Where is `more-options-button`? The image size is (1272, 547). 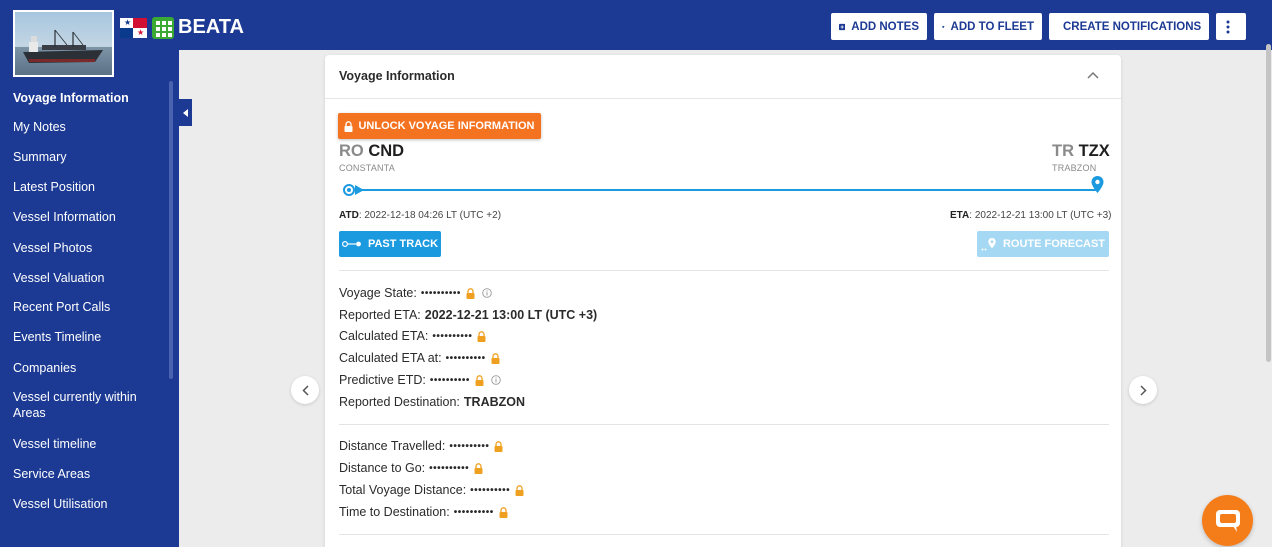 more-options-button is located at coordinates (1231, 26).